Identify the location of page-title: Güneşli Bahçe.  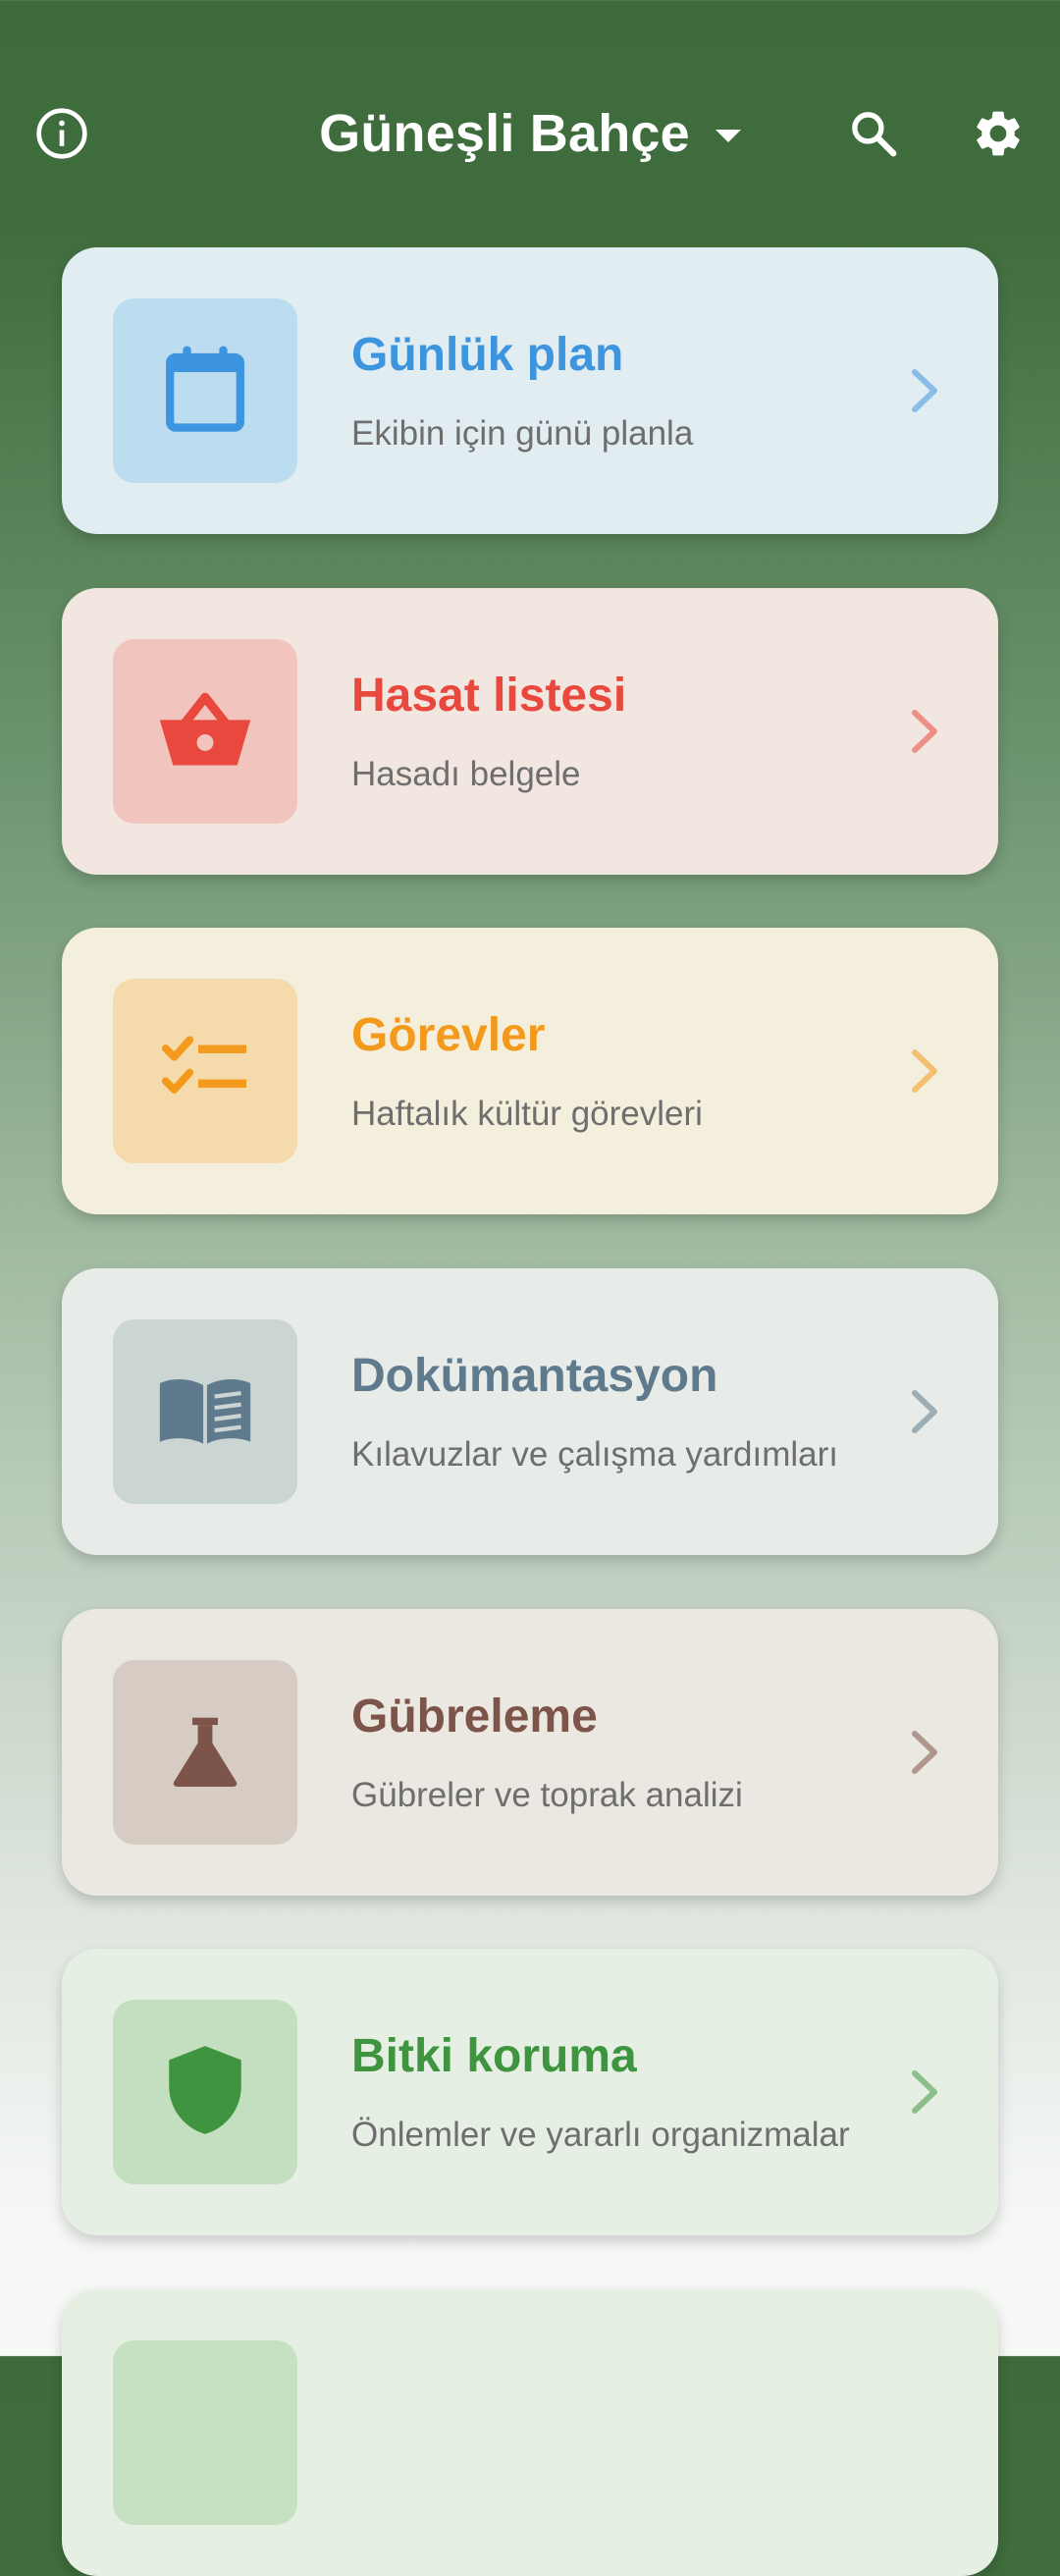
(504, 133).